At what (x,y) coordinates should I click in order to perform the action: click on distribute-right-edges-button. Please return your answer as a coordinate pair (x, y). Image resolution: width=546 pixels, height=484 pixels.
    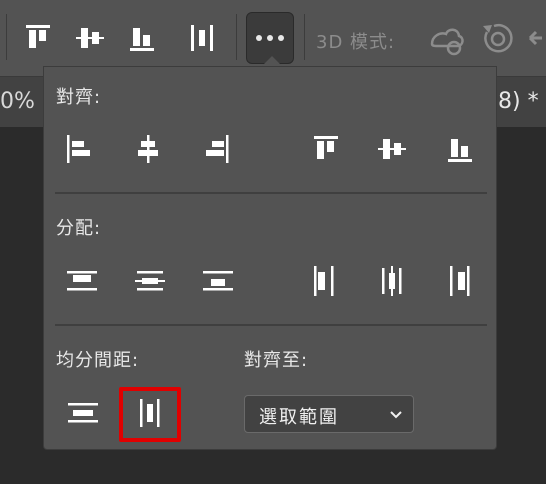
    Looking at the image, I should click on (460, 281).